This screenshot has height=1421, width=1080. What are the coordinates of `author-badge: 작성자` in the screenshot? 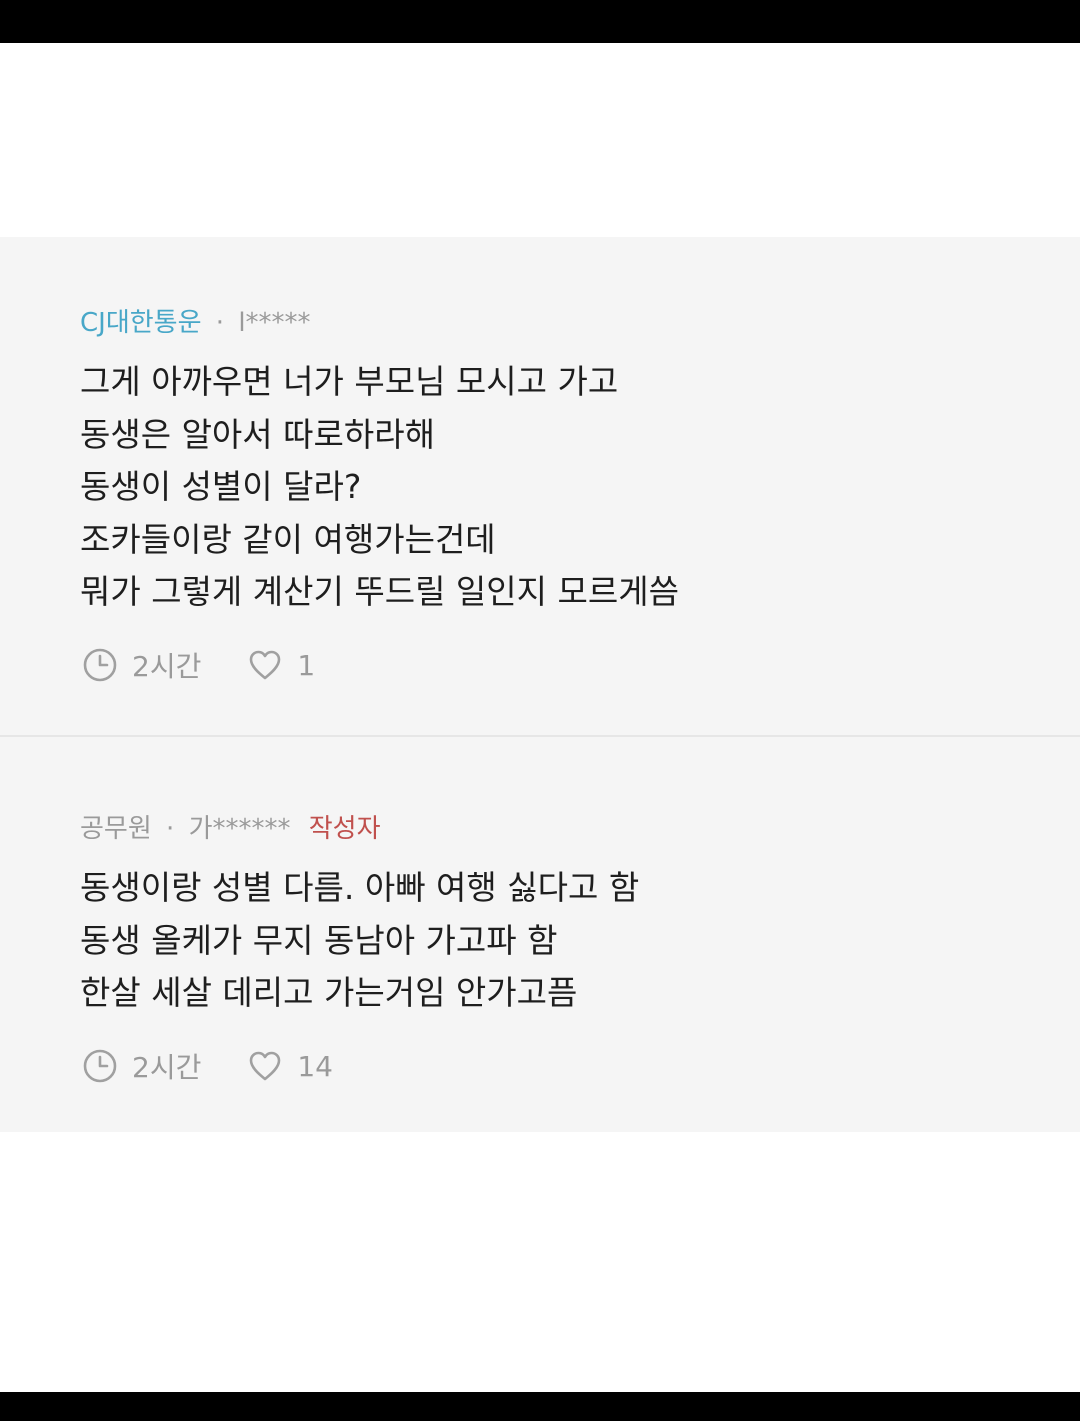 It's located at (344, 829).